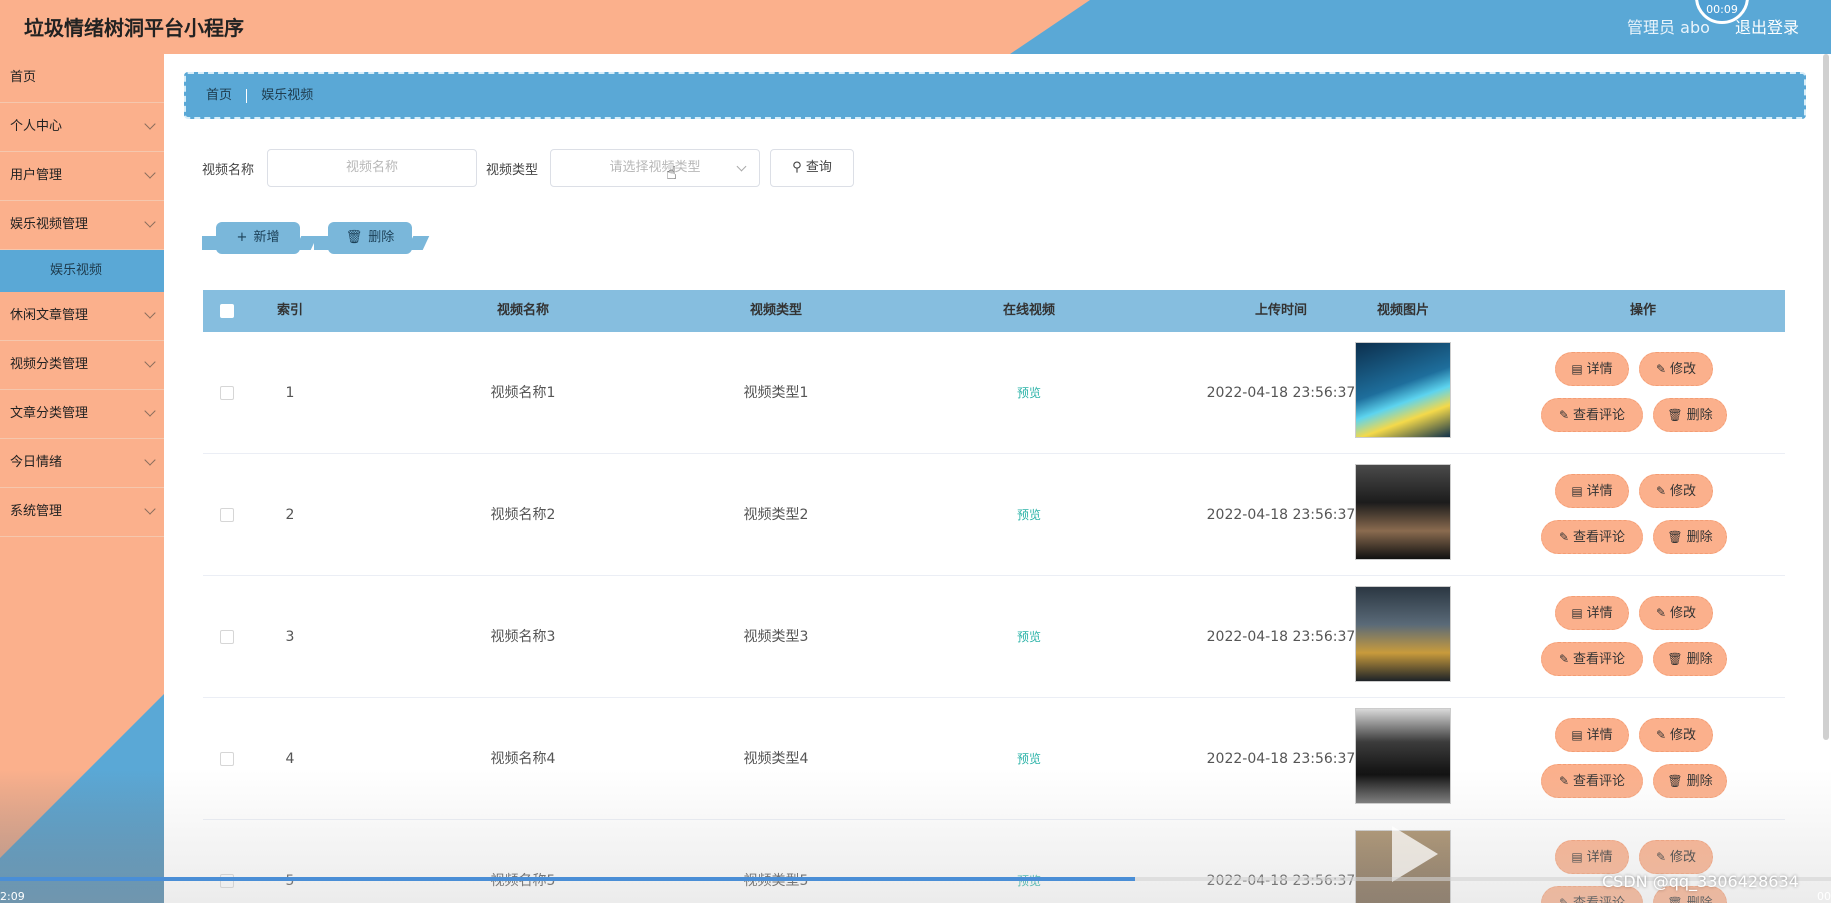 The image size is (1831, 903). Describe the element at coordinates (1642, 397) in the screenshot. I see `row-operations: ▤详情 ✎修改 ✎查看评论 🗑删除` at that location.